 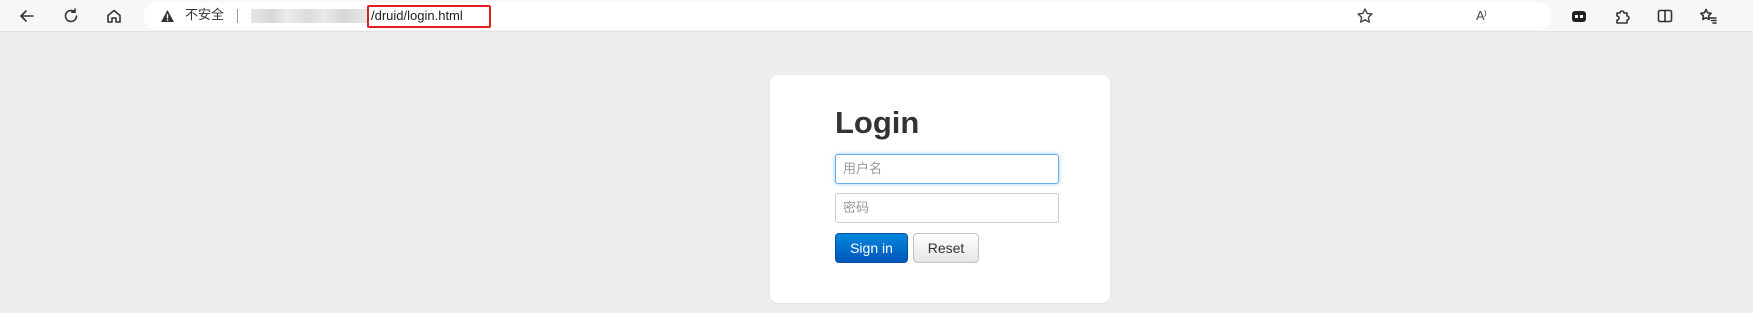 I want to click on refresh-button, so click(x=71, y=16).